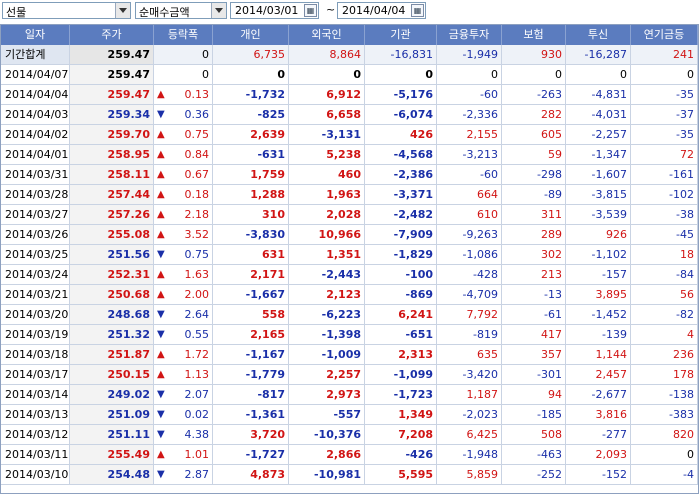  I want to click on column-header-price: 주가, so click(112, 35).